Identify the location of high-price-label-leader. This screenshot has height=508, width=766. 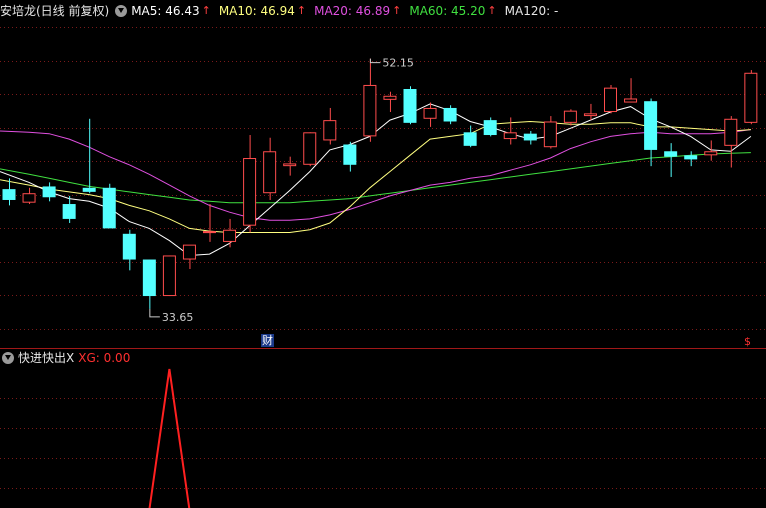
(375, 61).